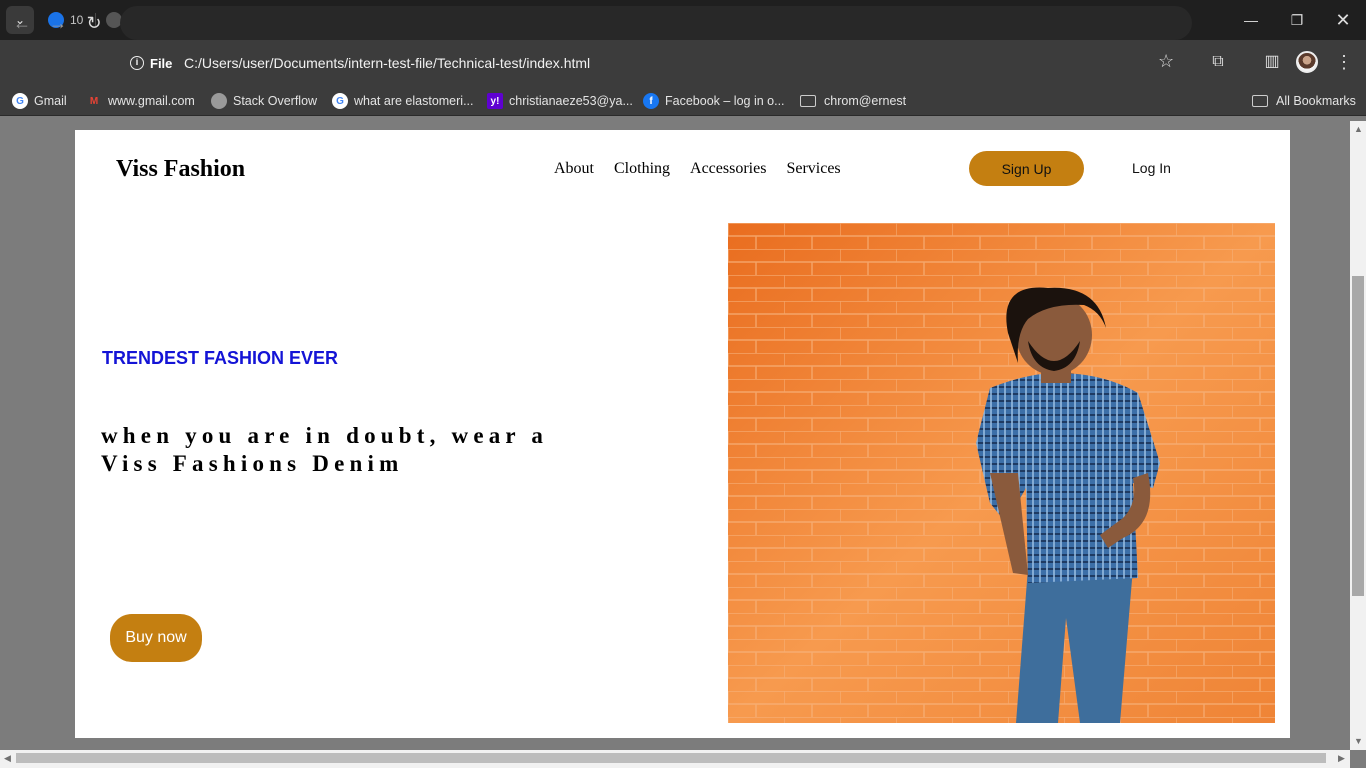 This screenshot has height=768, width=1366. What do you see at coordinates (219, 101) in the screenshot?
I see `globe-icon` at bounding box center [219, 101].